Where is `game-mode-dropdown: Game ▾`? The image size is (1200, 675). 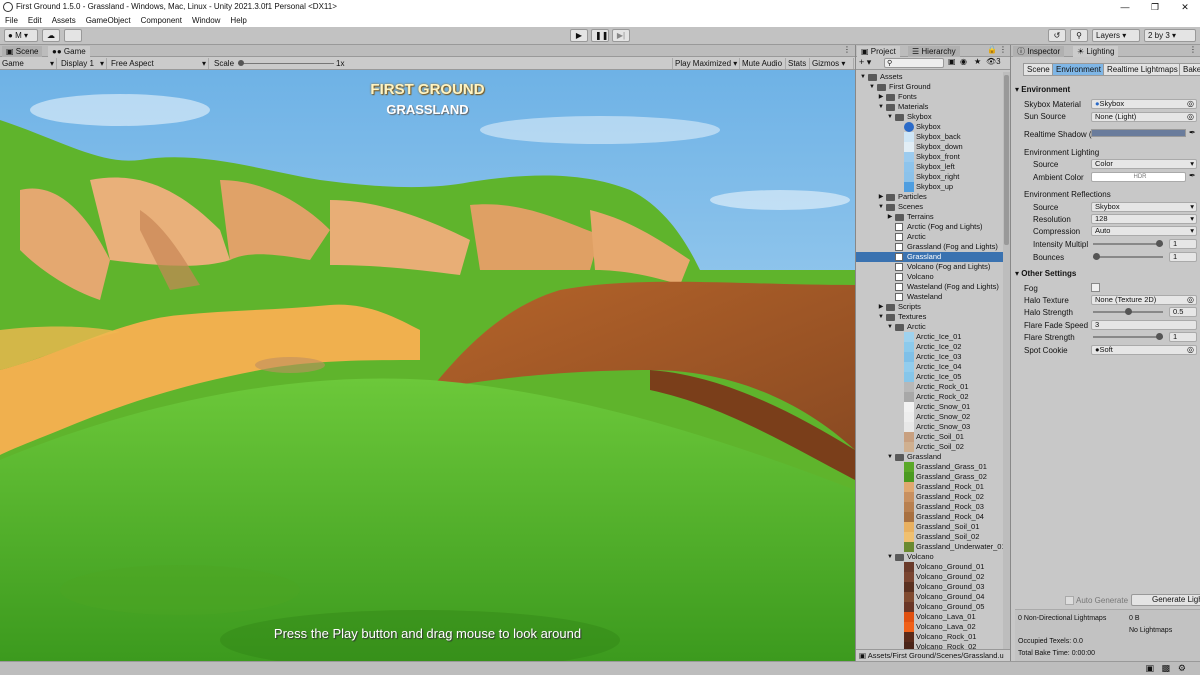 game-mode-dropdown: Game ▾ is located at coordinates (28, 63).